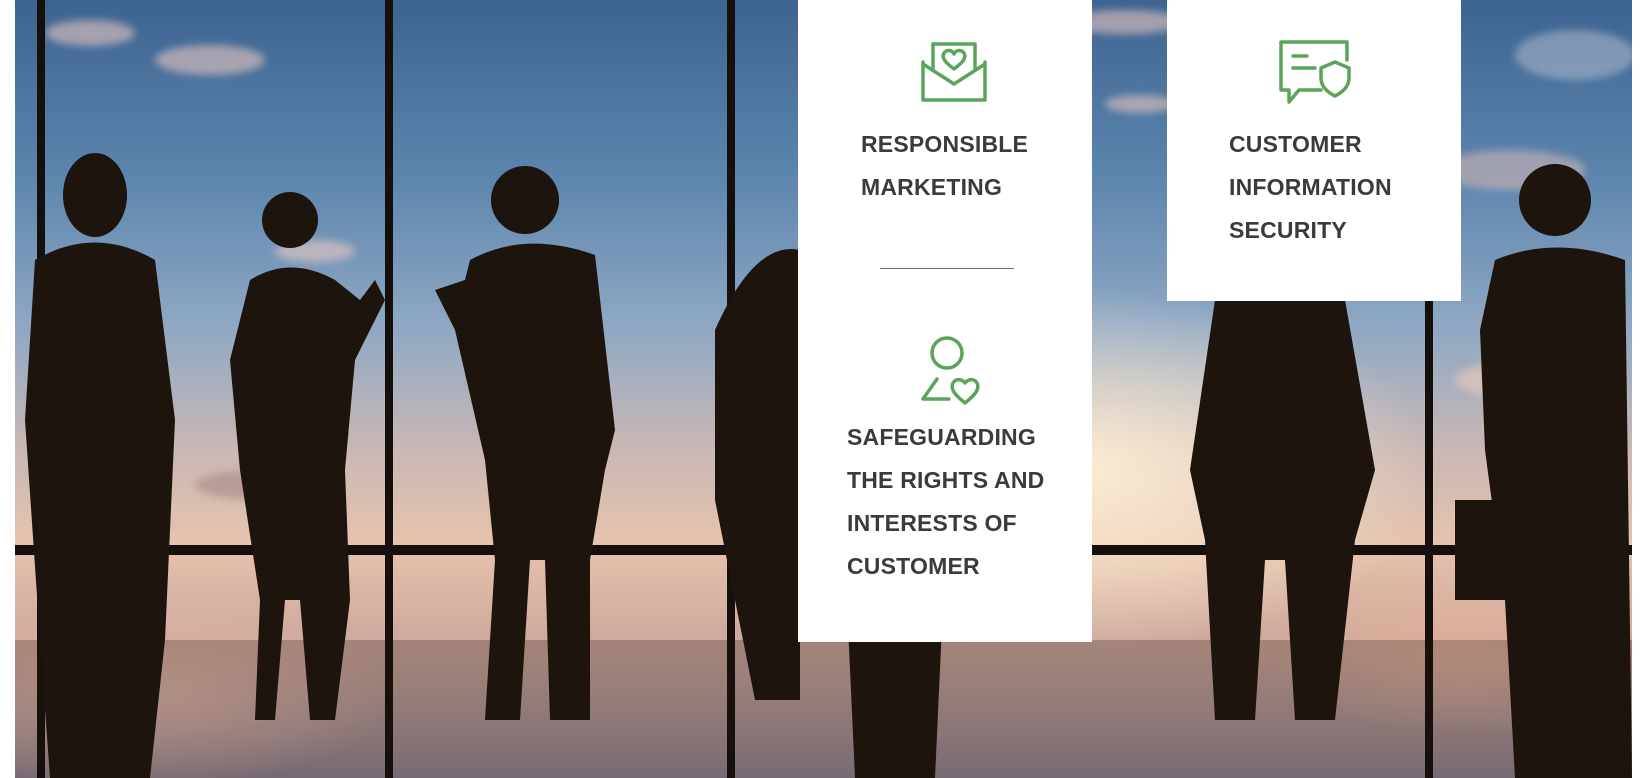 The image size is (1647, 778). Describe the element at coordinates (947, 268) in the screenshot. I see `section-divider` at that location.